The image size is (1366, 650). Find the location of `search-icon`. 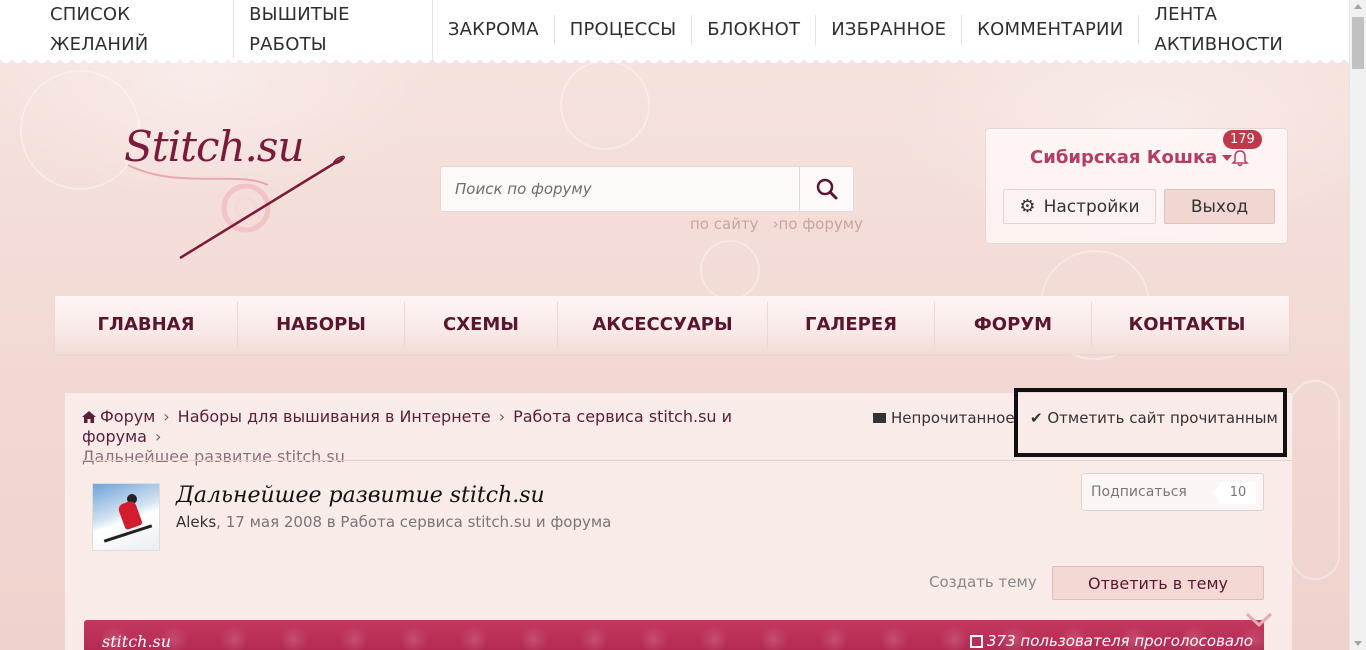

search-icon is located at coordinates (826, 189).